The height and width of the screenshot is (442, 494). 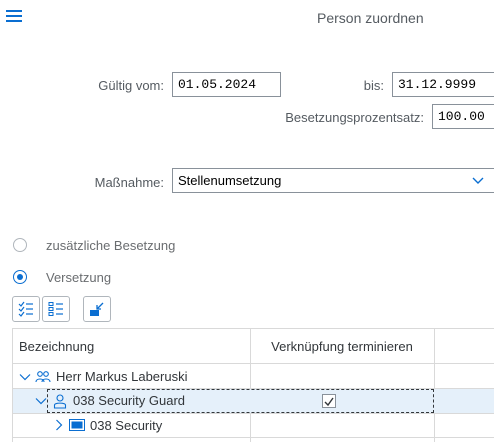 I want to click on select-all-button, so click(x=26, y=309).